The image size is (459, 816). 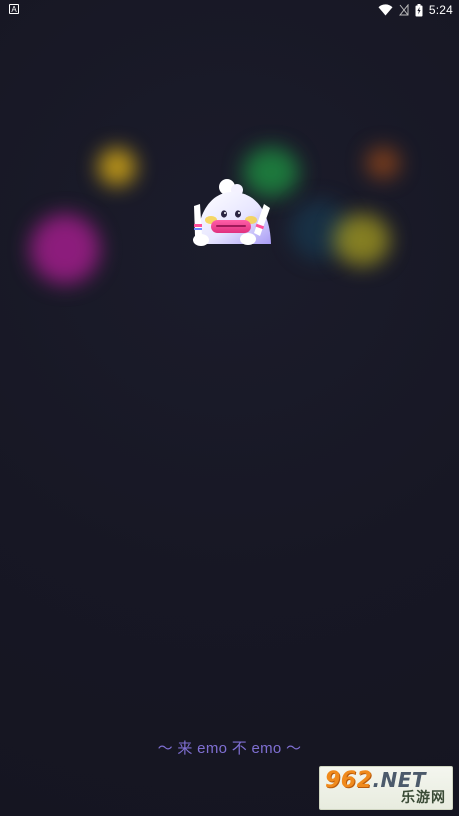 I want to click on watermark-logo: 962.NET 乐游网, so click(x=386, y=788).